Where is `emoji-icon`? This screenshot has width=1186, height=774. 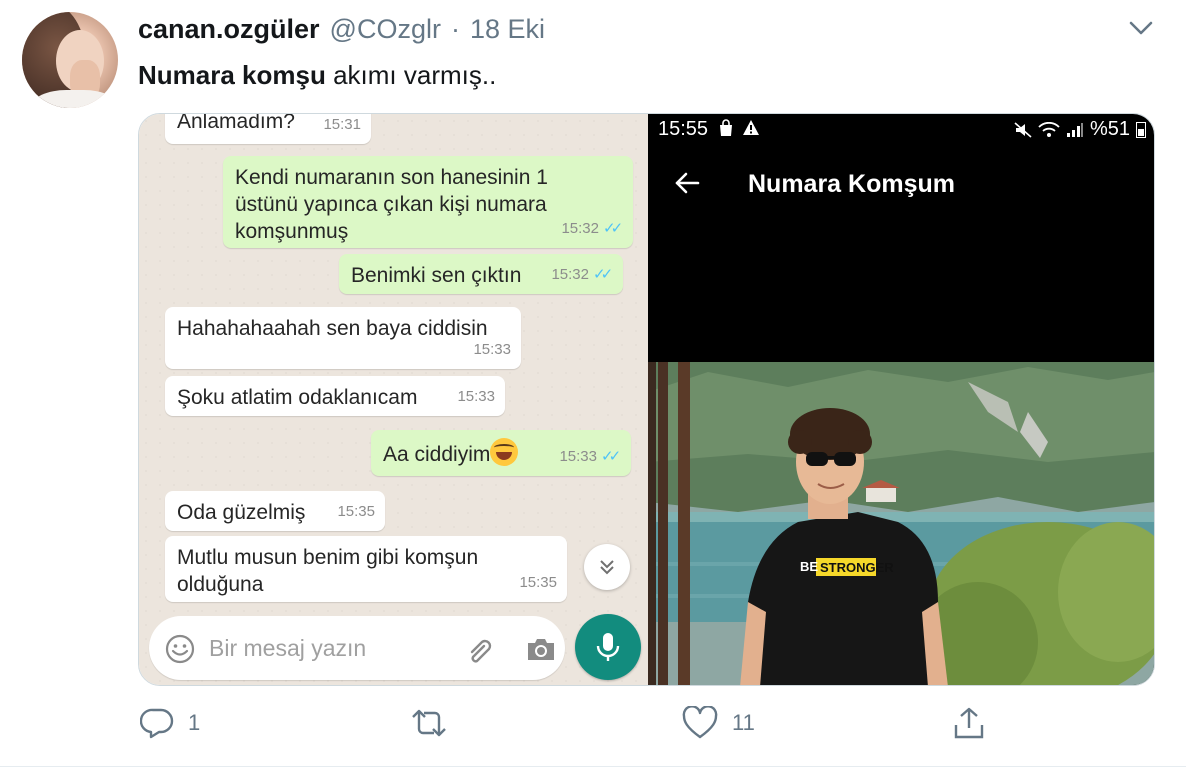
emoji-icon is located at coordinates (180, 649).